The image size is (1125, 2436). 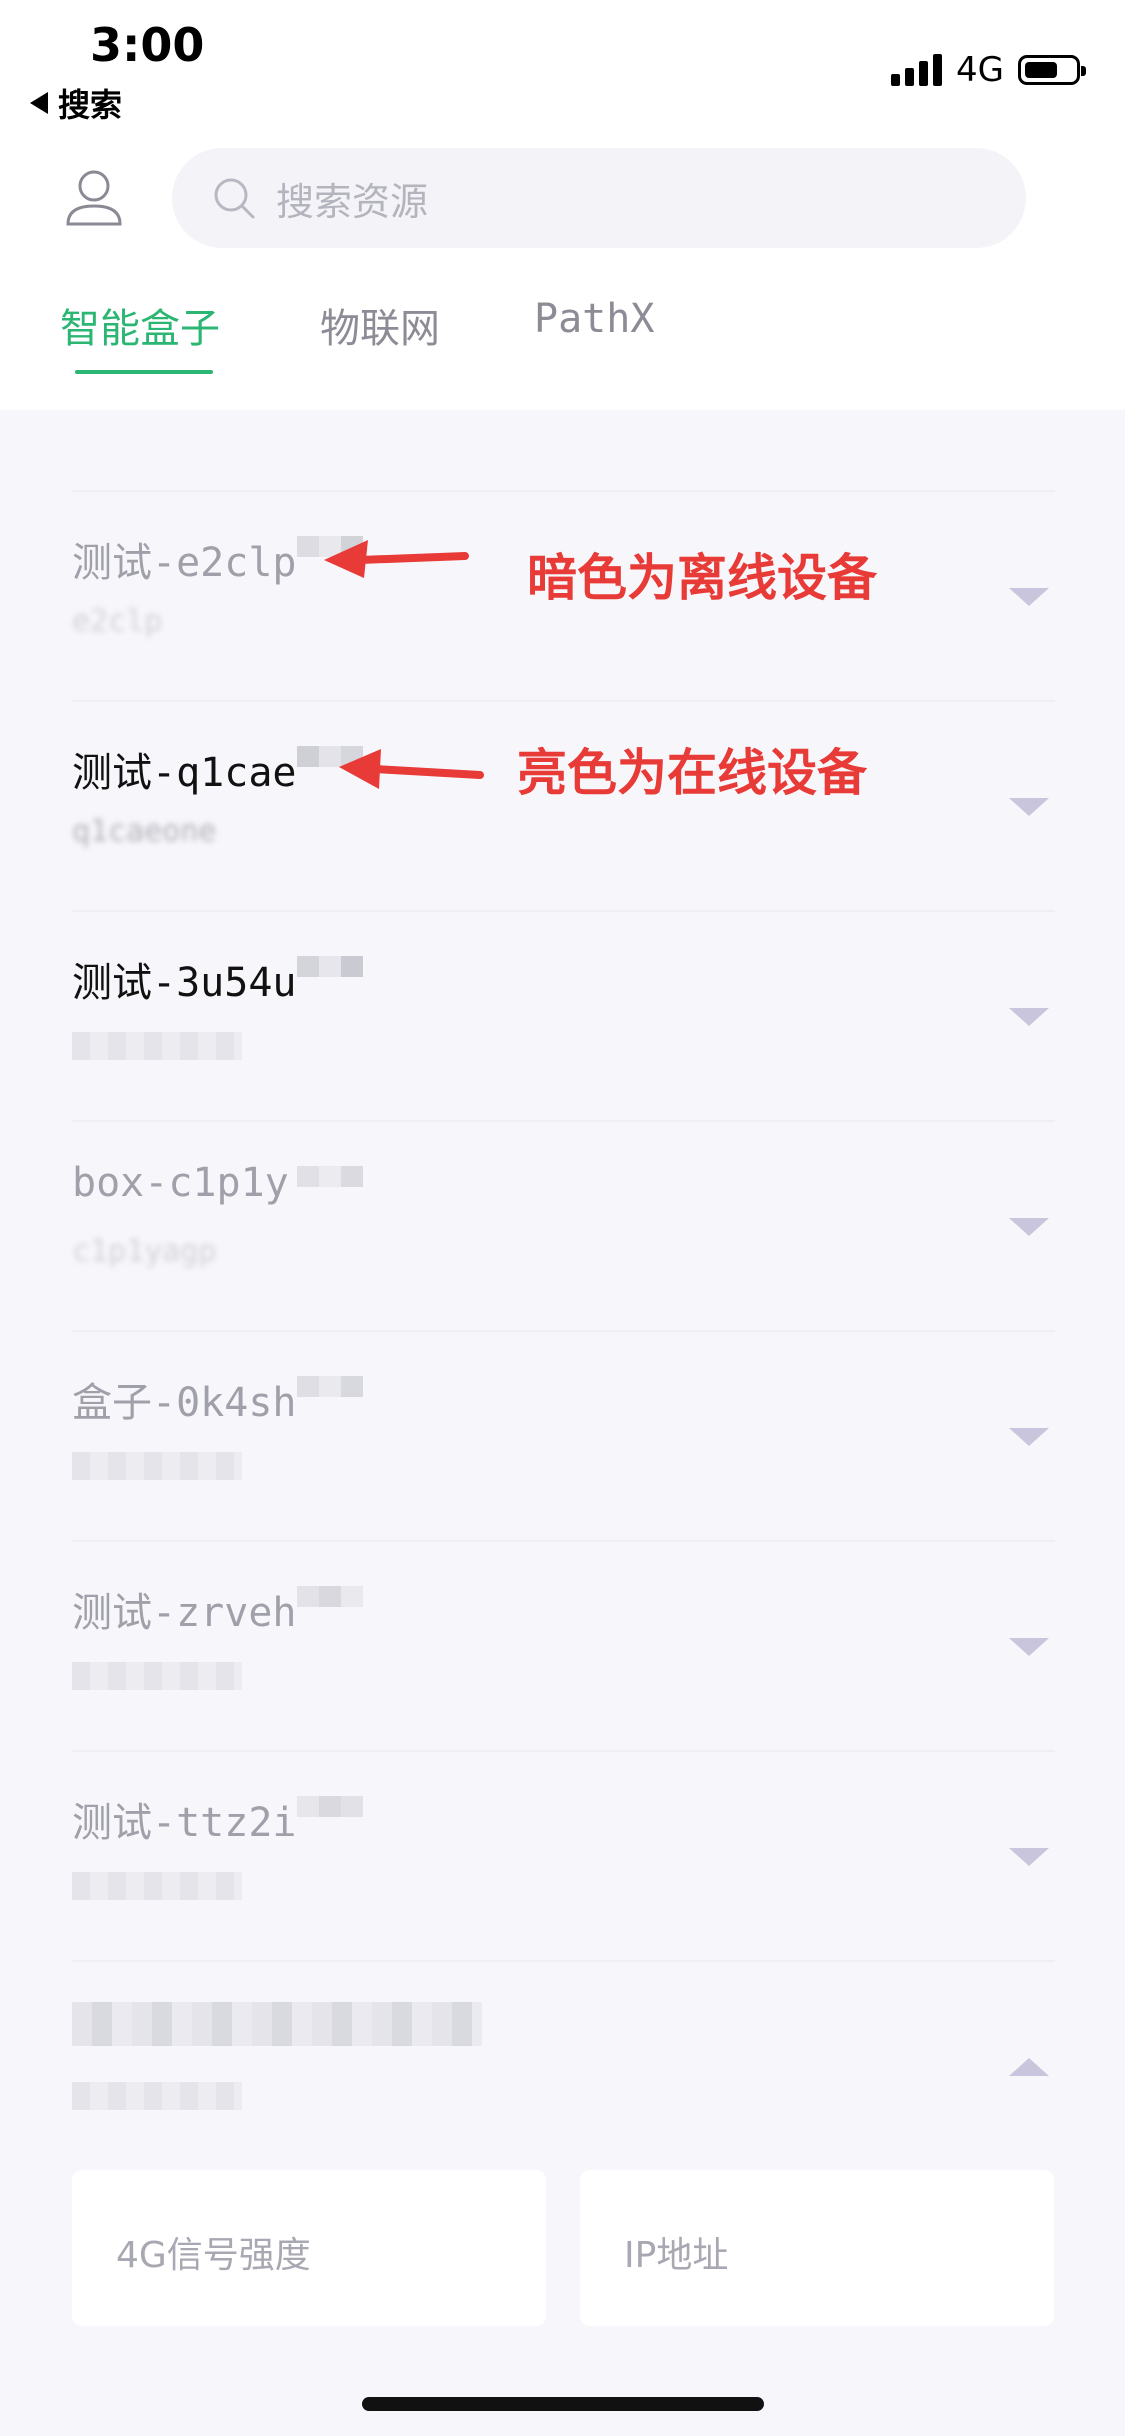 I want to click on device-name: 测试-e2clp, so click(x=184, y=563).